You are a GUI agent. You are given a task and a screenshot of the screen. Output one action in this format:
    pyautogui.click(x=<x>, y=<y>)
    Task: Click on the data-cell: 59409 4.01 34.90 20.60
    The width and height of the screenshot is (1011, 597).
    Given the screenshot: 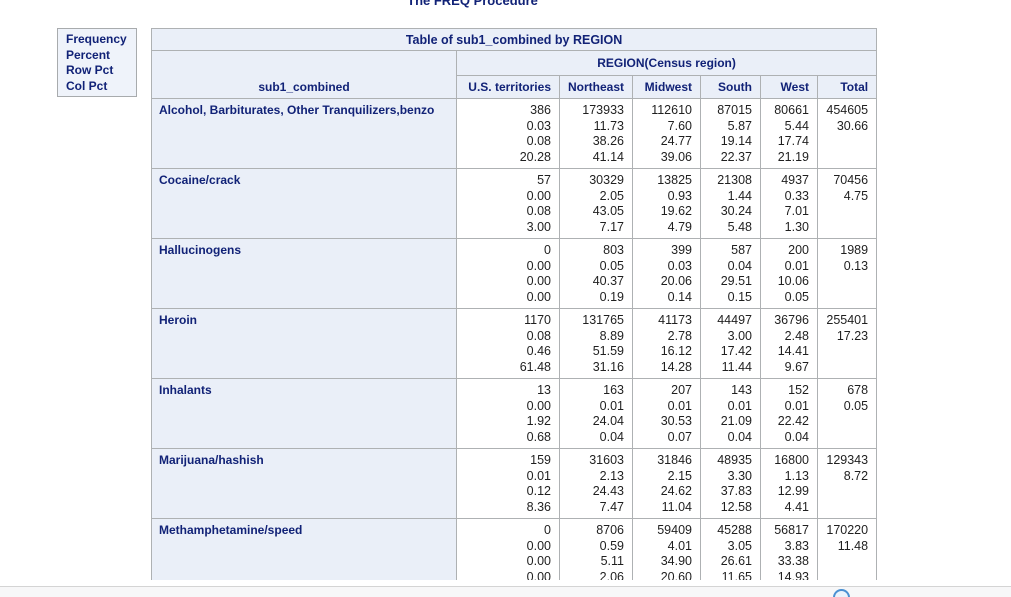 What is the action you would take?
    pyautogui.click(x=666, y=549)
    